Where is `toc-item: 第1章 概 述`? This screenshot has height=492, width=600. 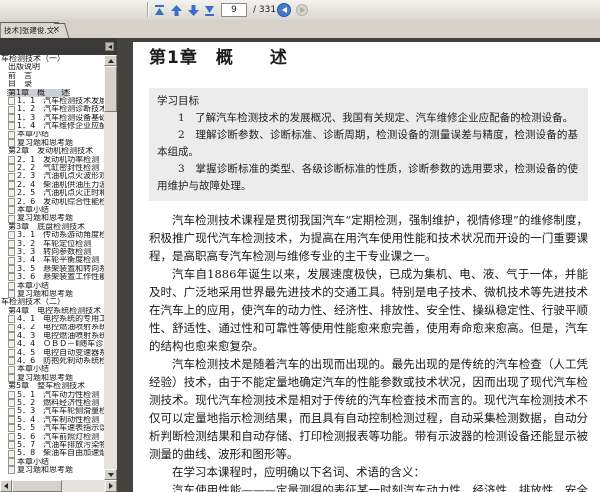 toc-item: 第1章 概 述 is located at coordinates (52, 92).